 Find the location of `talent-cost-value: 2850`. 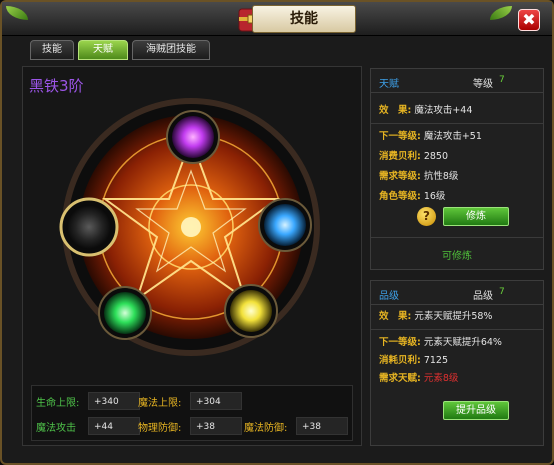

talent-cost-value: 2850 is located at coordinates (436, 156).